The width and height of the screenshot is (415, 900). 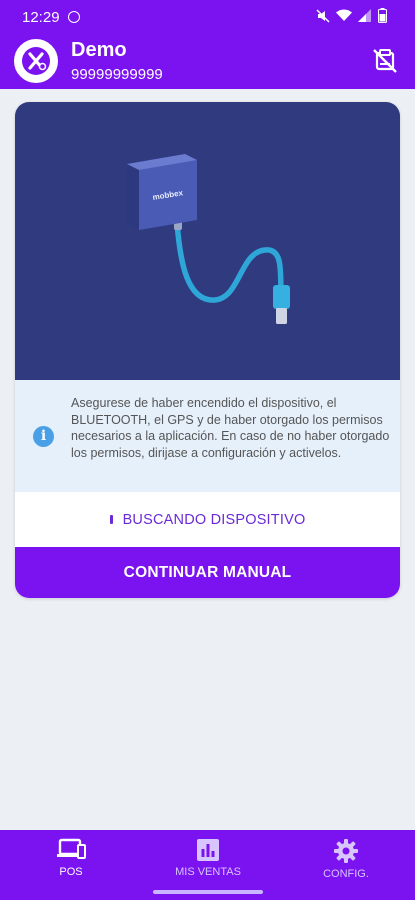 What do you see at coordinates (111, 519) in the screenshot?
I see `loading-spinner-icon` at bounding box center [111, 519].